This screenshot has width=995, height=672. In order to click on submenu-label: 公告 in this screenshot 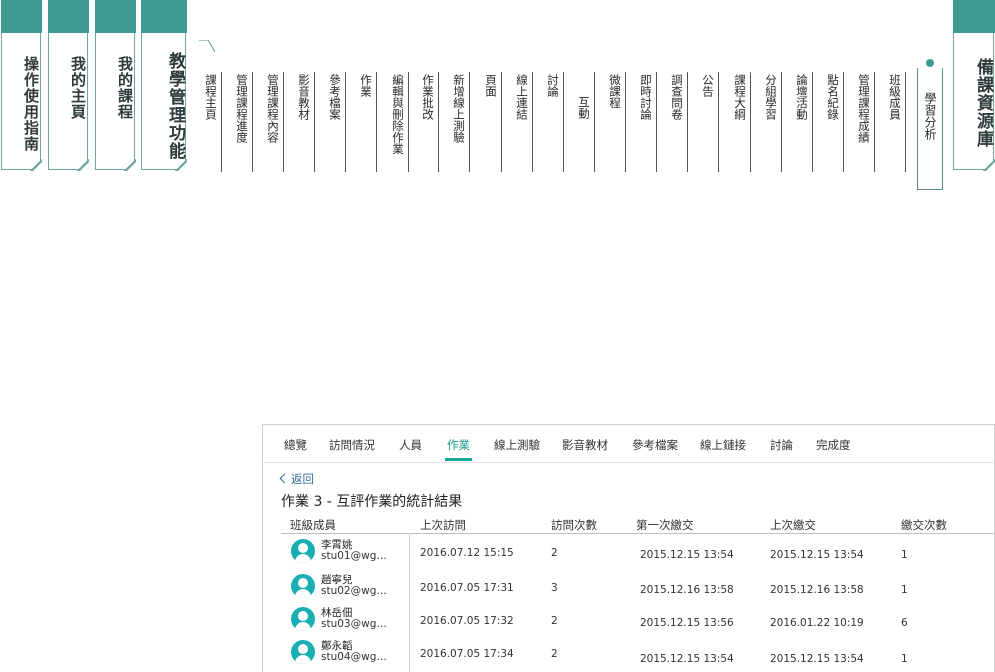, I will do `click(708, 85)`.